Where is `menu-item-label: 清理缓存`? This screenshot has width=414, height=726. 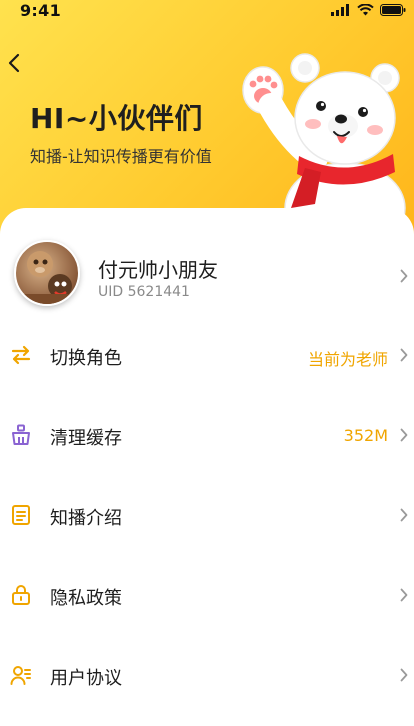
menu-item-label: 清理缓存 is located at coordinates (86, 438).